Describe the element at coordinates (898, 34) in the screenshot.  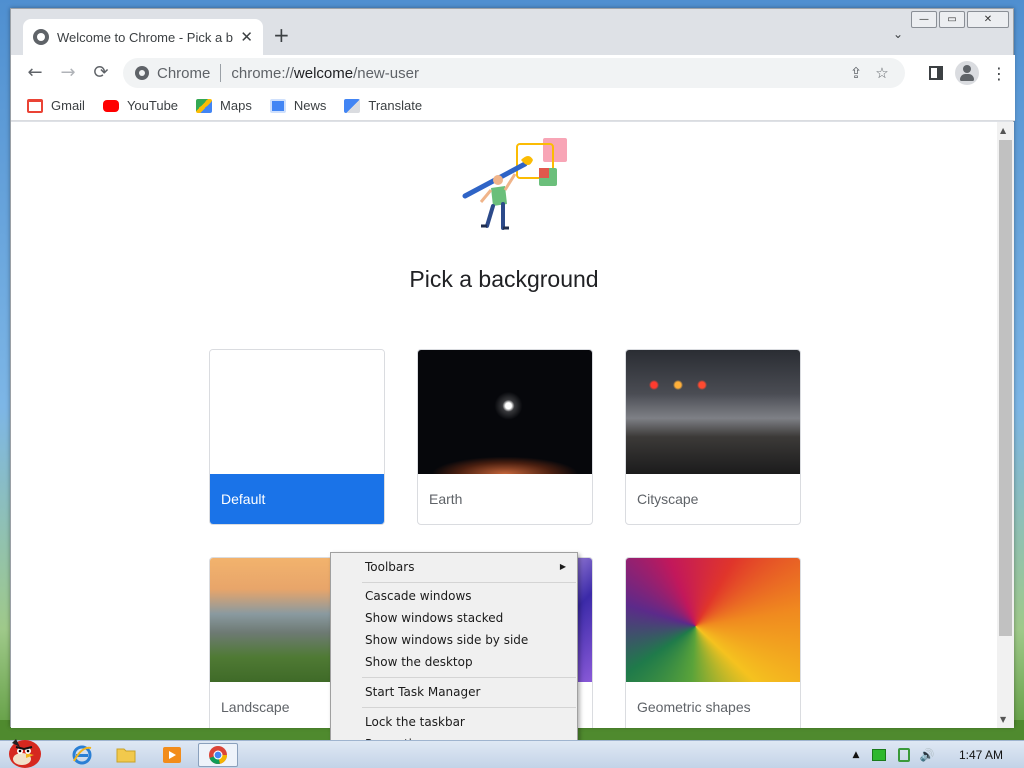
I see `tab-search-button: ⌄` at that location.